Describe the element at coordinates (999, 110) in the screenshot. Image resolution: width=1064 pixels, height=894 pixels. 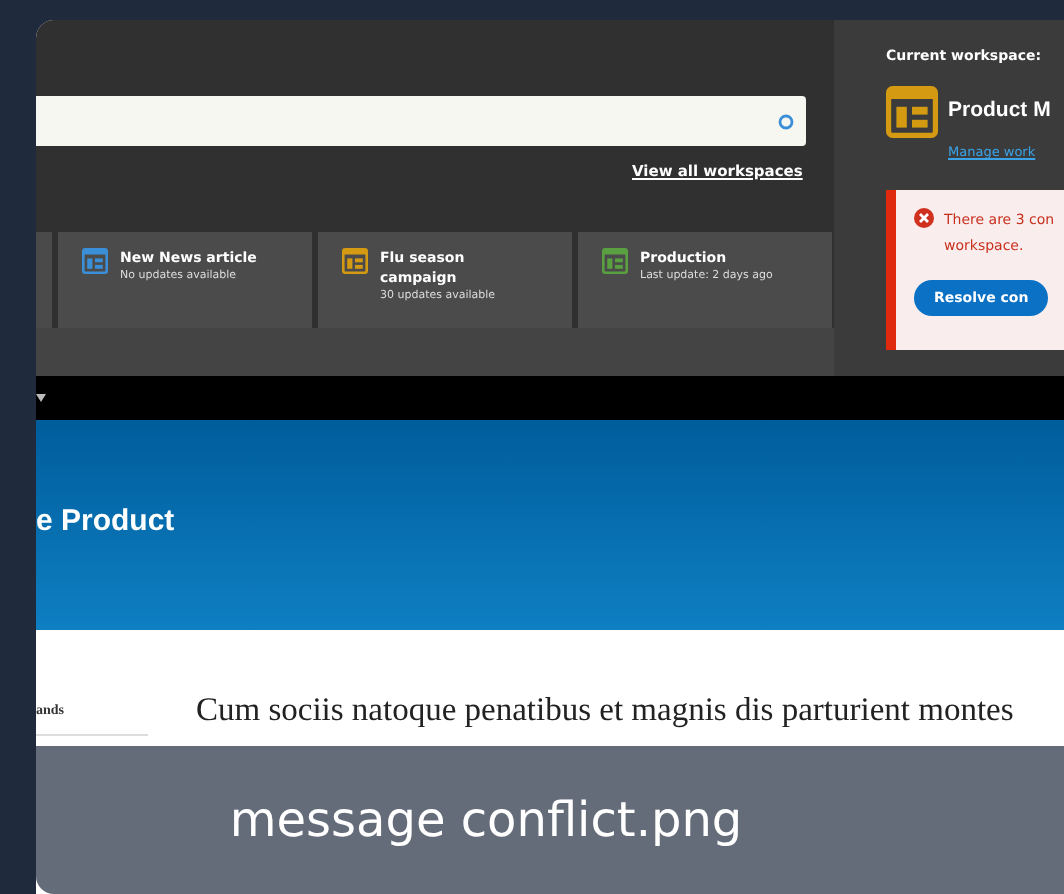
I see `workspace-name: Product M` at that location.